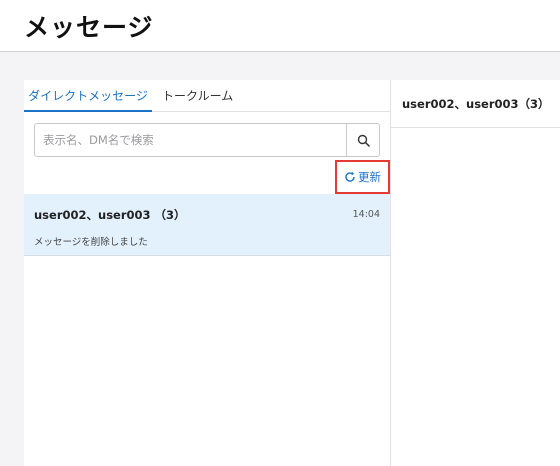 This screenshot has height=466, width=560. I want to click on conversation-preview: メッセージを削除しました, so click(91, 242).